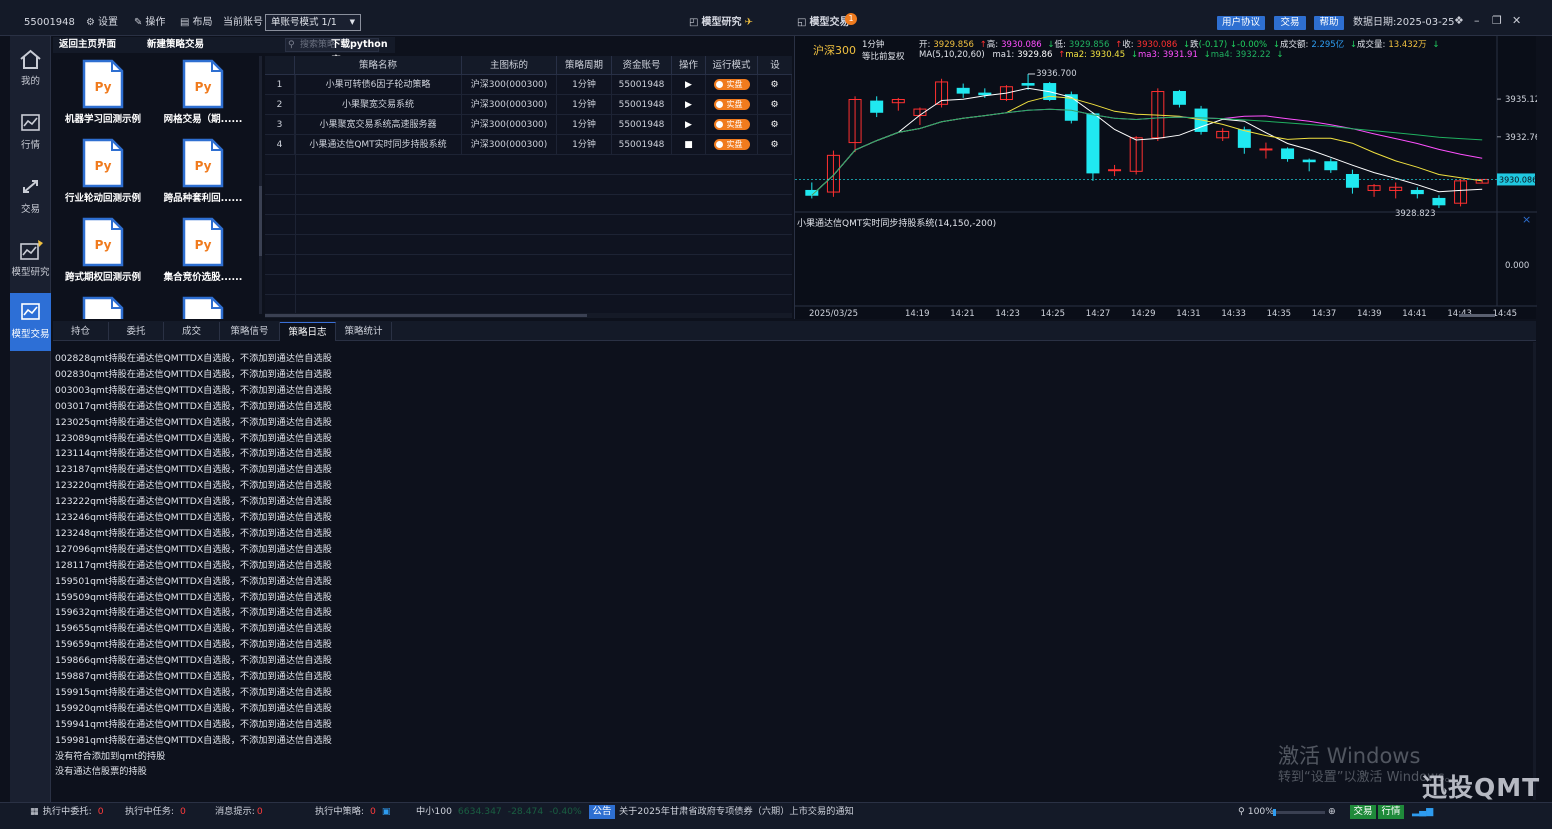 The width and height of the screenshot is (1552, 829). I want to click on notice-text: 关于2025年甘肃省政府专项债券（六期）上市交易的通知, so click(736, 812).